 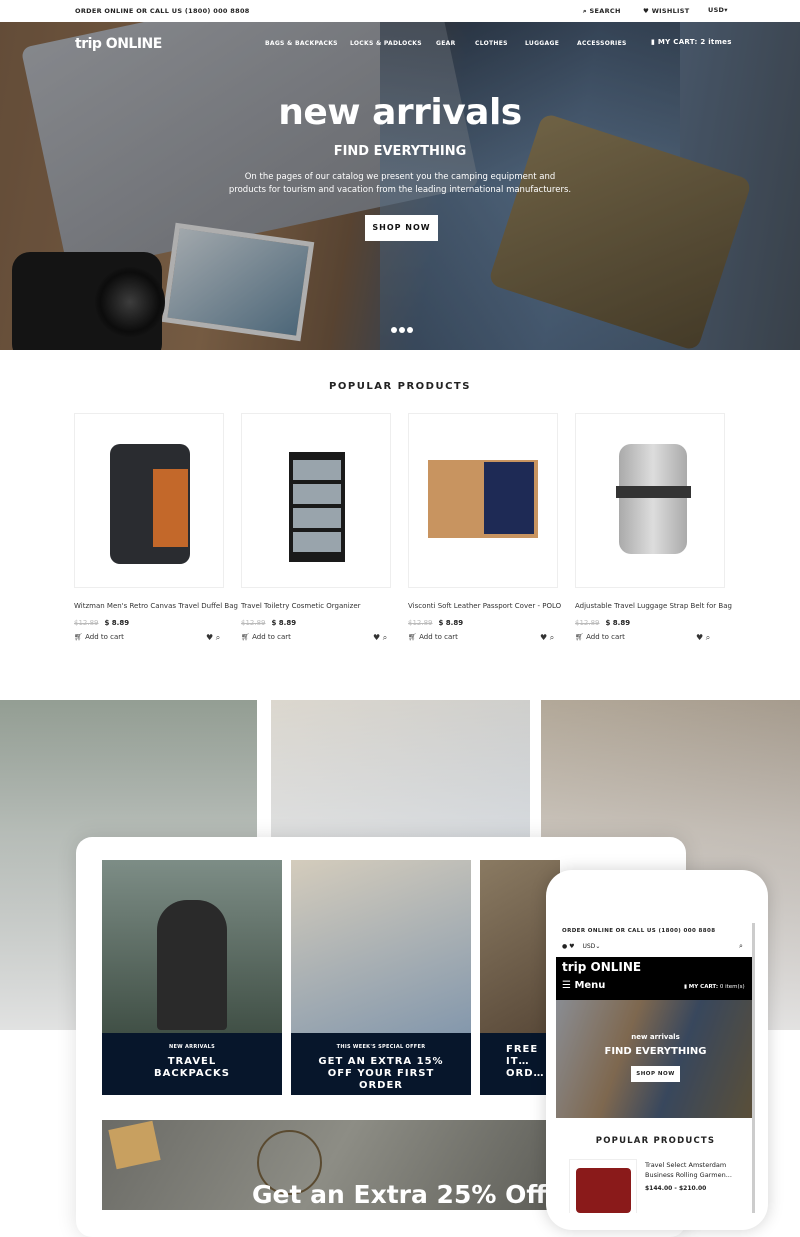 I want to click on wishlist-link: ♥ WISHLIST, so click(x=666, y=11).